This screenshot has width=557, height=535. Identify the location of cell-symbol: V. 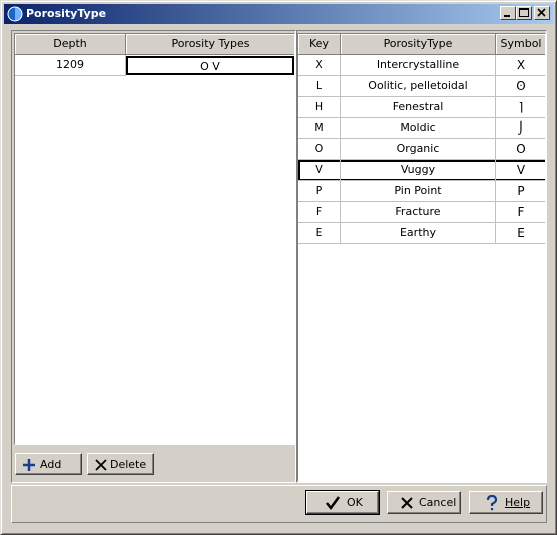
(520, 170).